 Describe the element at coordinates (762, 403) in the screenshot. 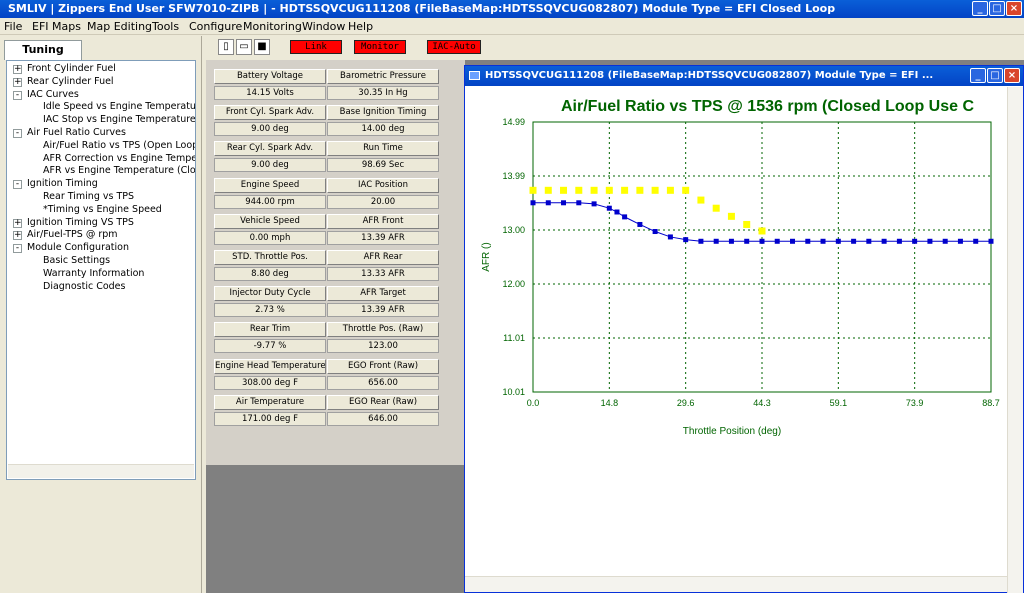

I see `x-tick-label: 44.3` at that location.